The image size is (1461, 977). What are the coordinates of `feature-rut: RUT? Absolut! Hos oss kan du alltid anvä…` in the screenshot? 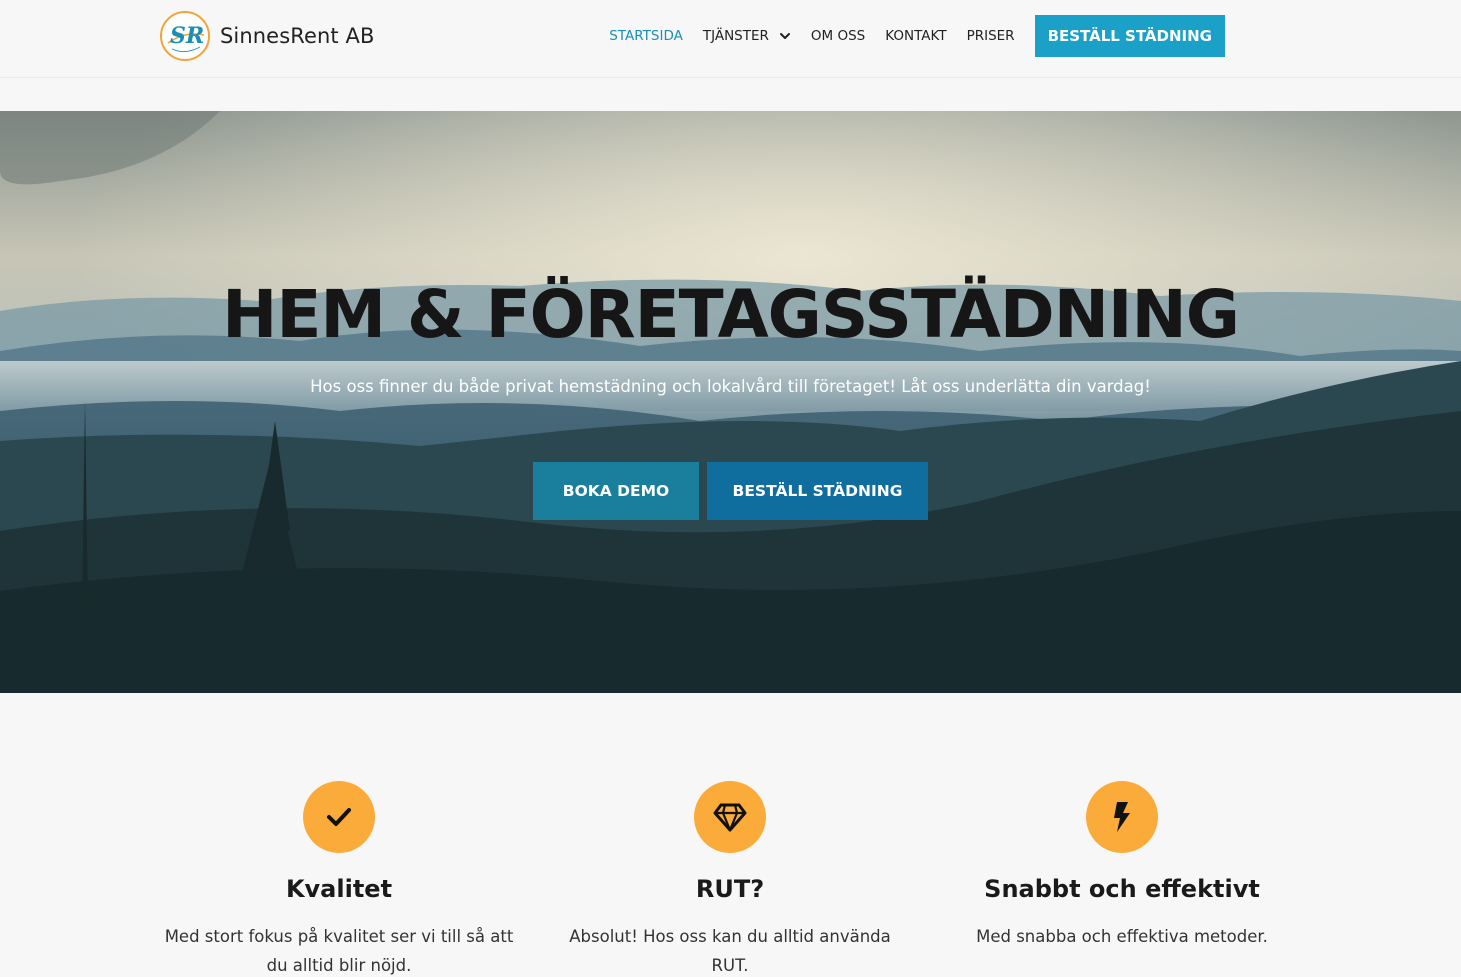 It's located at (730, 879).